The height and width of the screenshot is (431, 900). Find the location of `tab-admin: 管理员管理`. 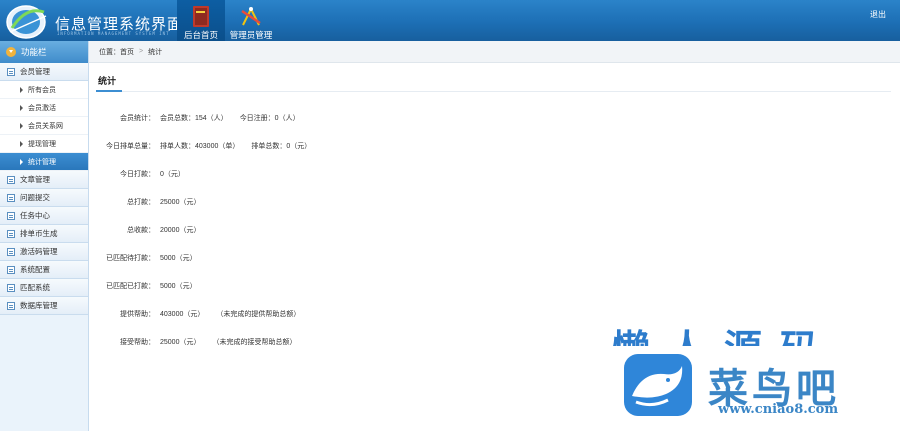

tab-admin: 管理员管理 is located at coordinates (251, 20).